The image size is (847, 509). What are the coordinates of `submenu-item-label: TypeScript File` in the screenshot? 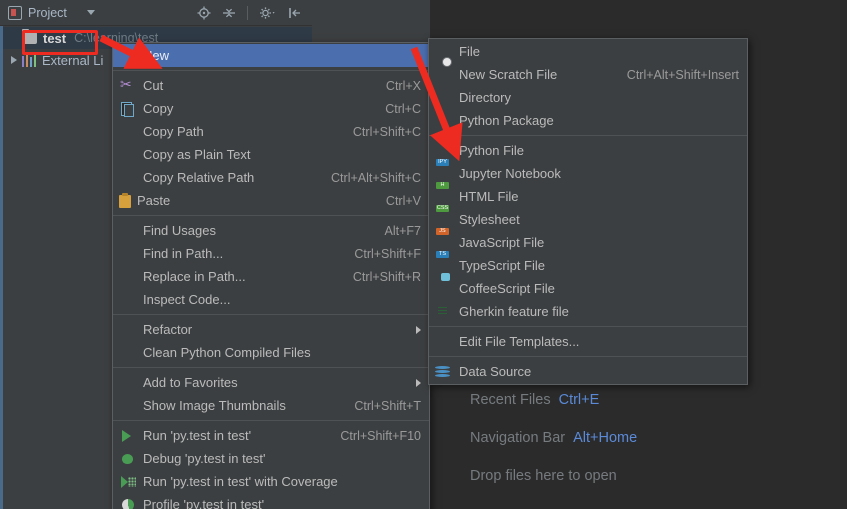 It's located at (502, 265).